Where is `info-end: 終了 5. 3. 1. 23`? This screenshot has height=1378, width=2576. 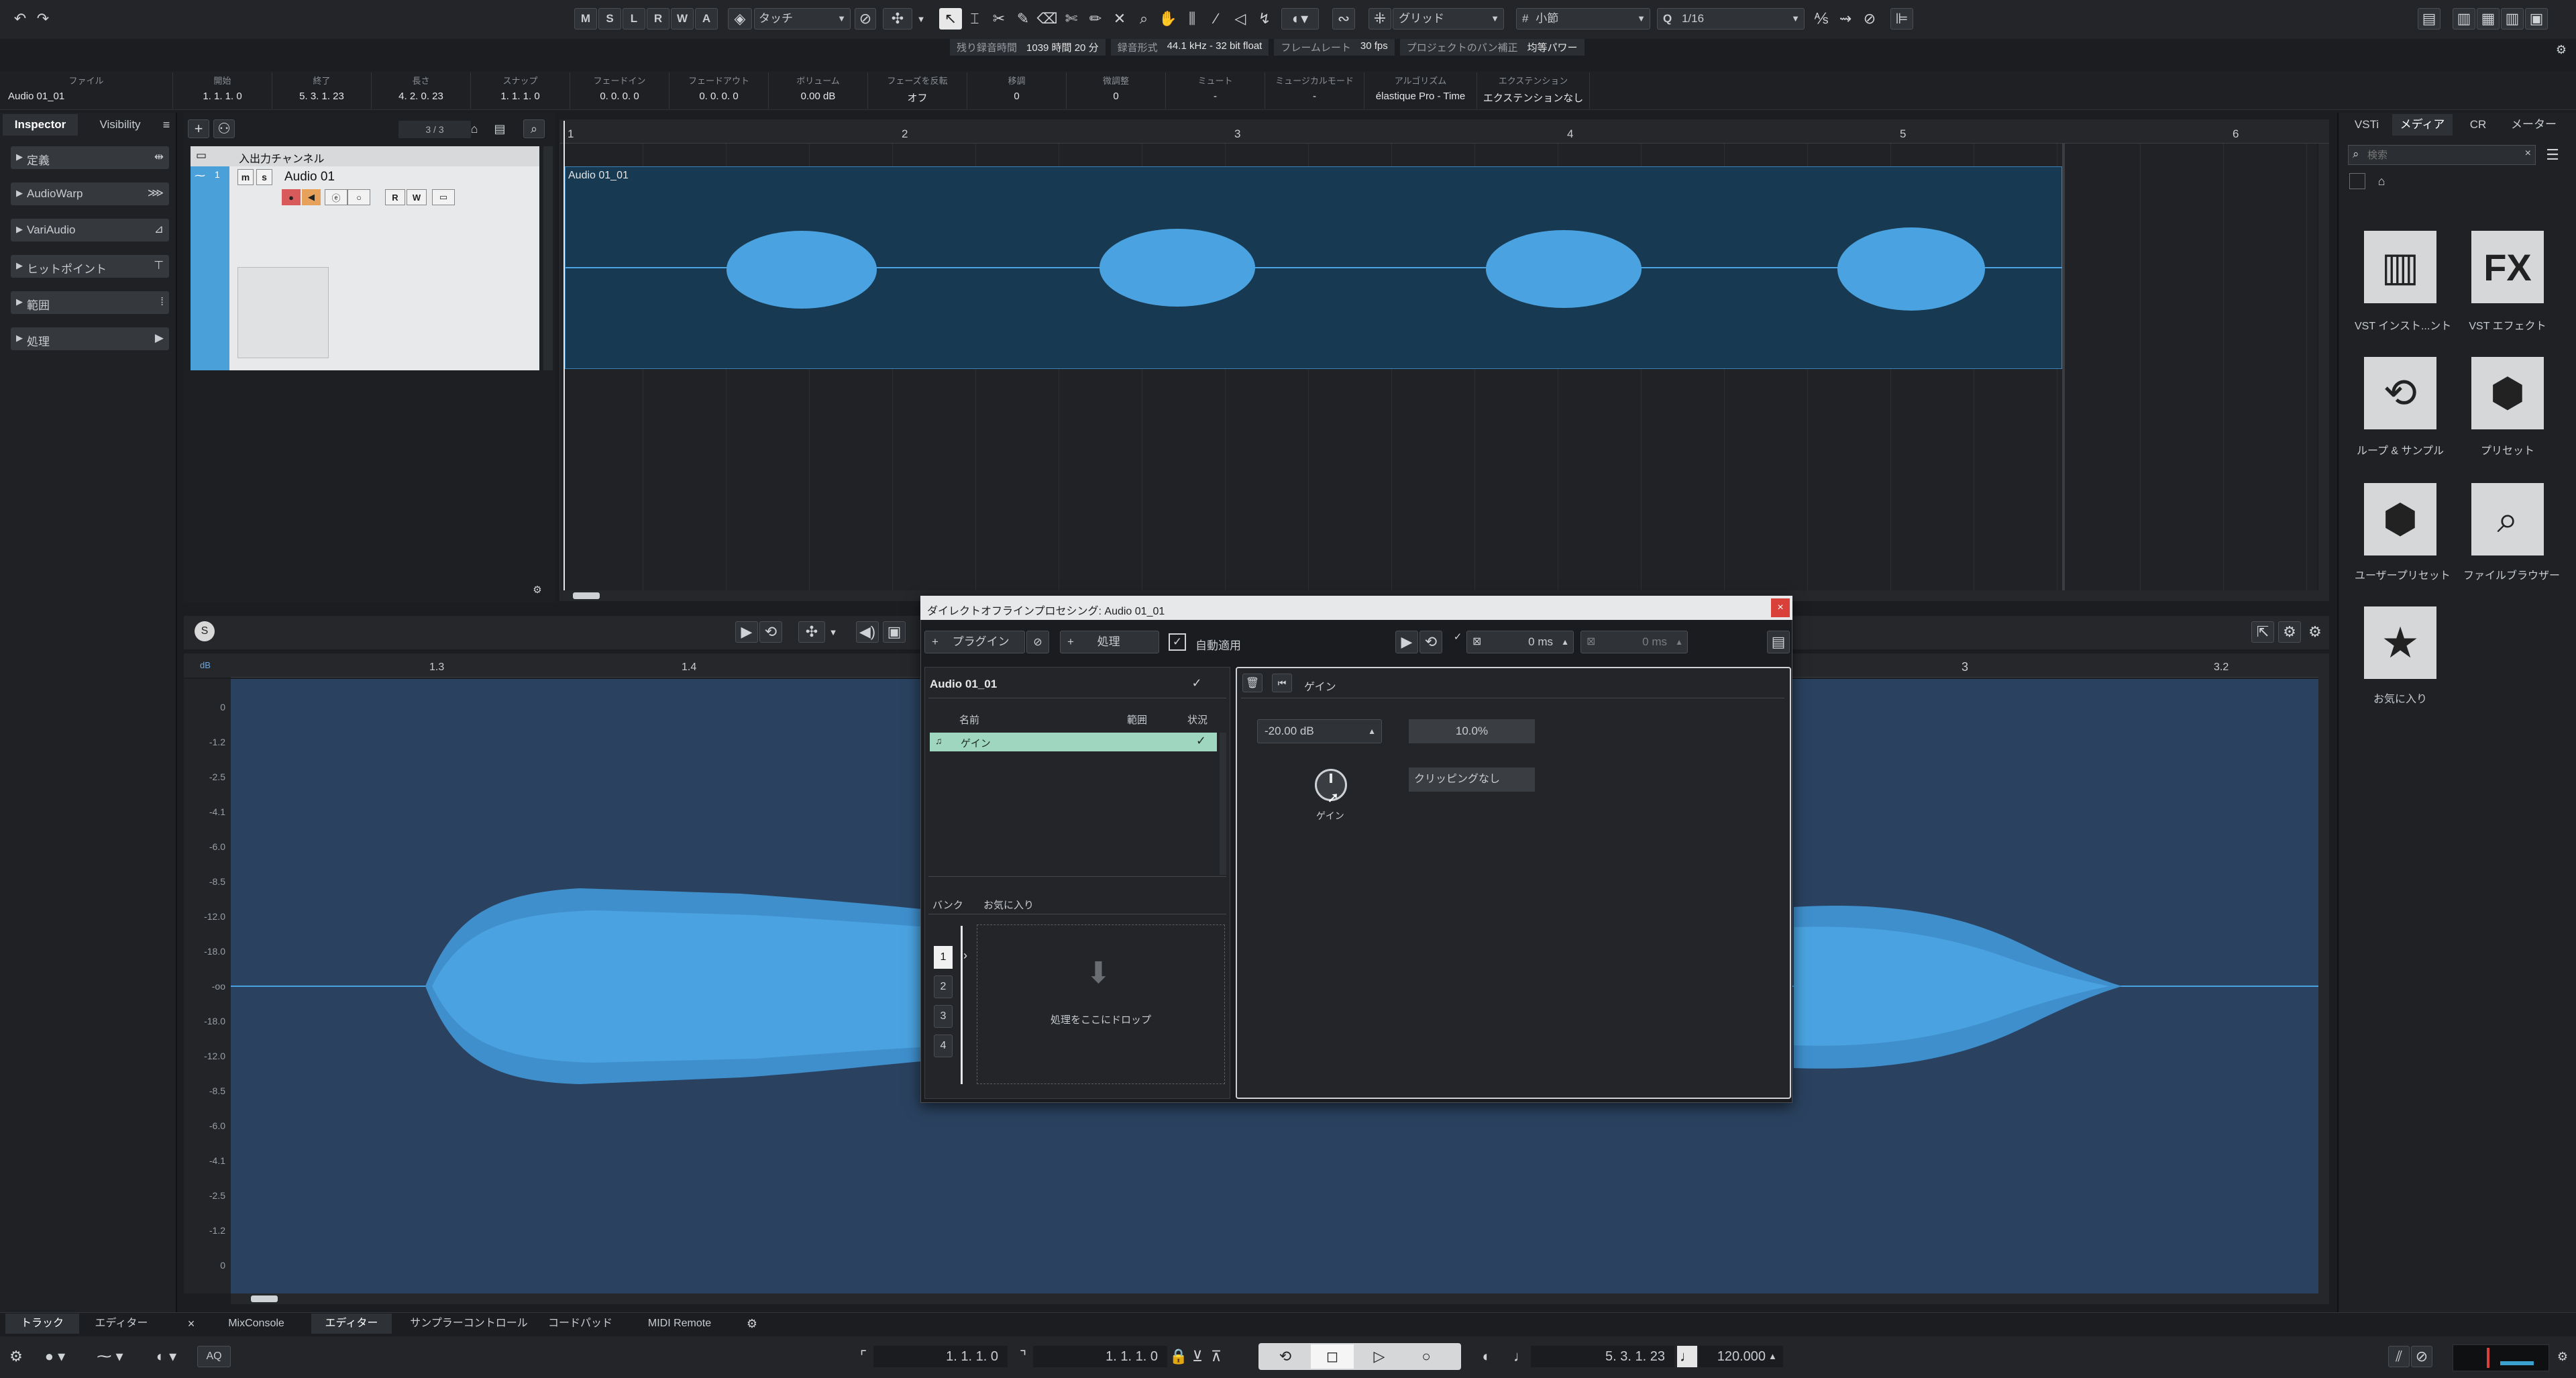
info-end: 終了 5. 3. 1. 23 is located at coordinates (322, 90).